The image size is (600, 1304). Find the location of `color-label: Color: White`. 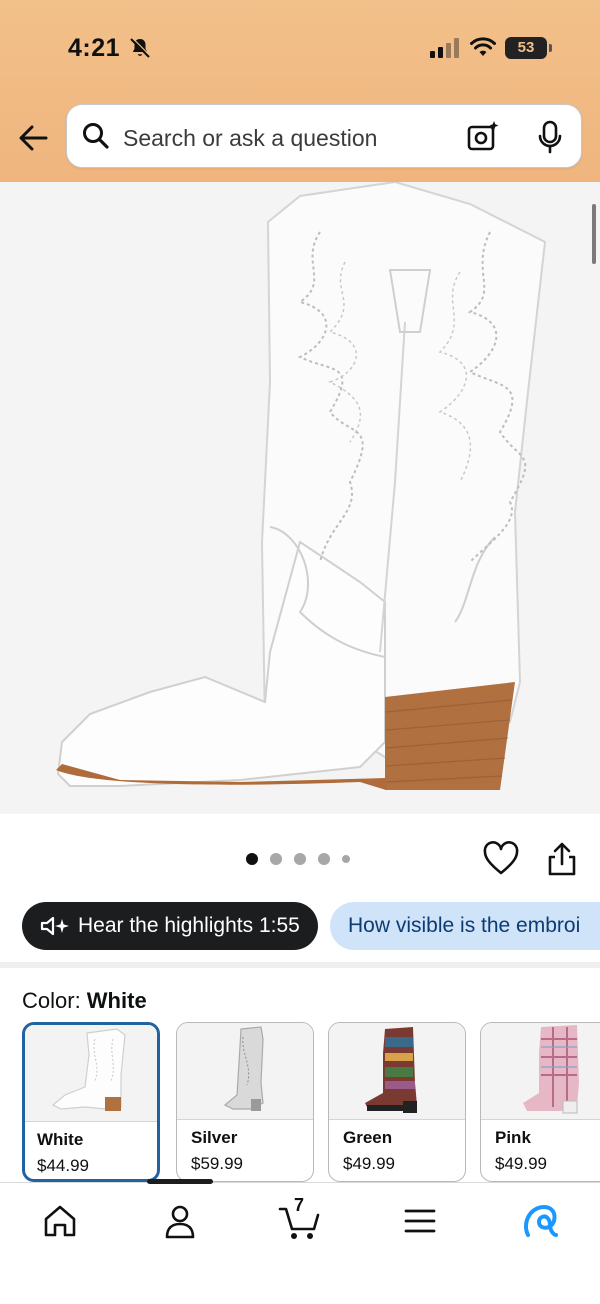

color-label: Color: White is located at coordinates (84, 1001).